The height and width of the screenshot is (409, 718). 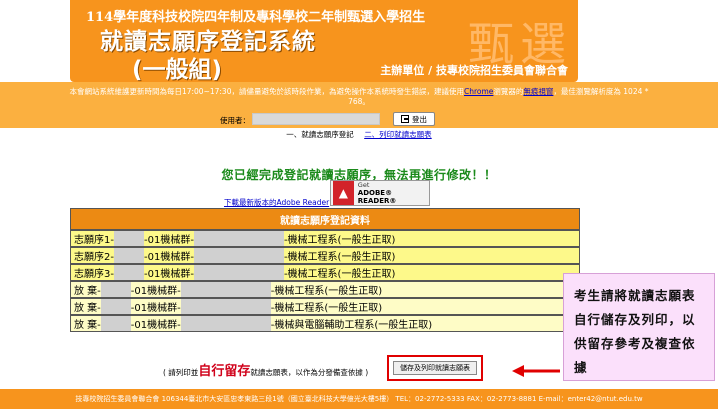 I want to click on adobe-reader-badge: ▲ Get ADOBE® READER®, so click(x=380, y=193).